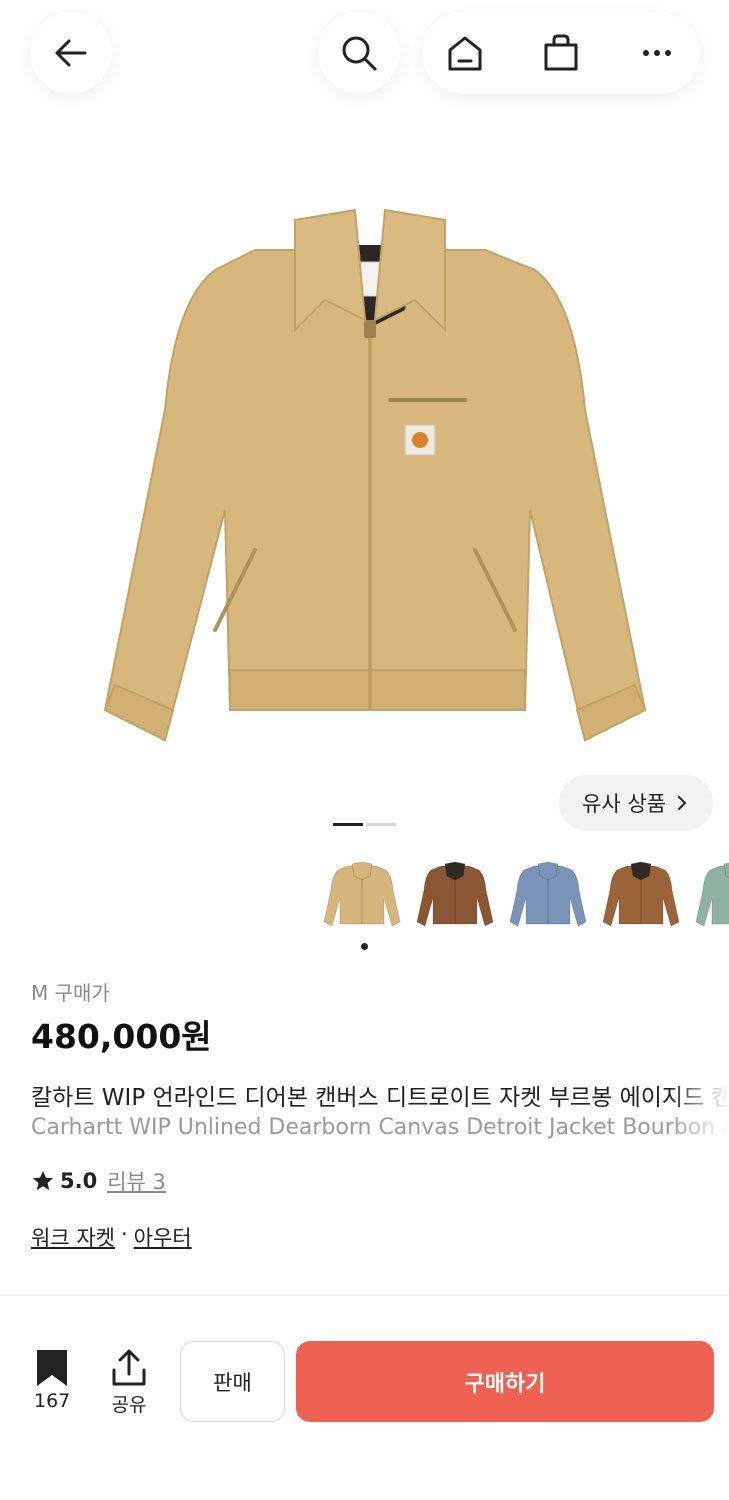  I want to click on share-label: 공유, so click(129, 1405).